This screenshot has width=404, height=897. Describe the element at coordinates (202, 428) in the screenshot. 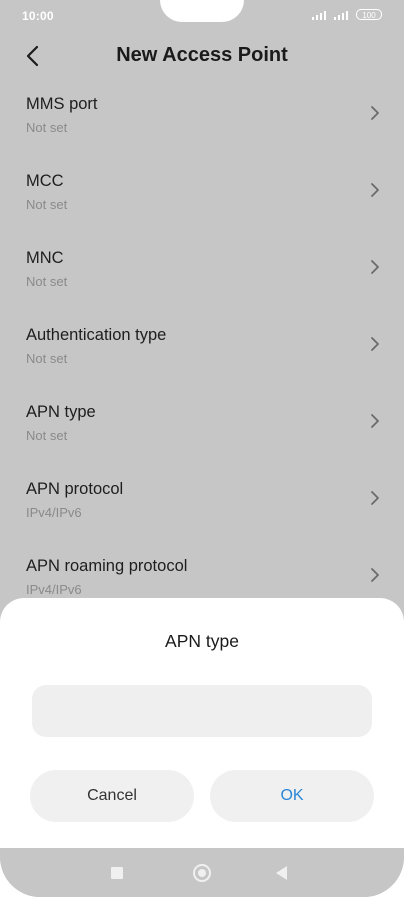

I see `list-item-apn-type: APN type Not set` at that location.